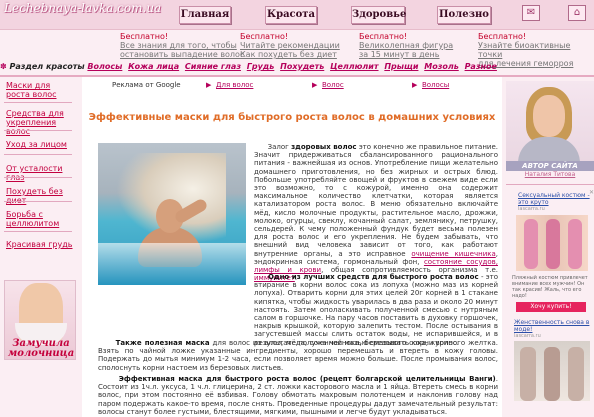 This screenshot has height=417, width=594. What do you see at coordinates (550, 174) in the screenshot?
I see `author-name-link: Наталия Титова` at bounding box center [550, 174].